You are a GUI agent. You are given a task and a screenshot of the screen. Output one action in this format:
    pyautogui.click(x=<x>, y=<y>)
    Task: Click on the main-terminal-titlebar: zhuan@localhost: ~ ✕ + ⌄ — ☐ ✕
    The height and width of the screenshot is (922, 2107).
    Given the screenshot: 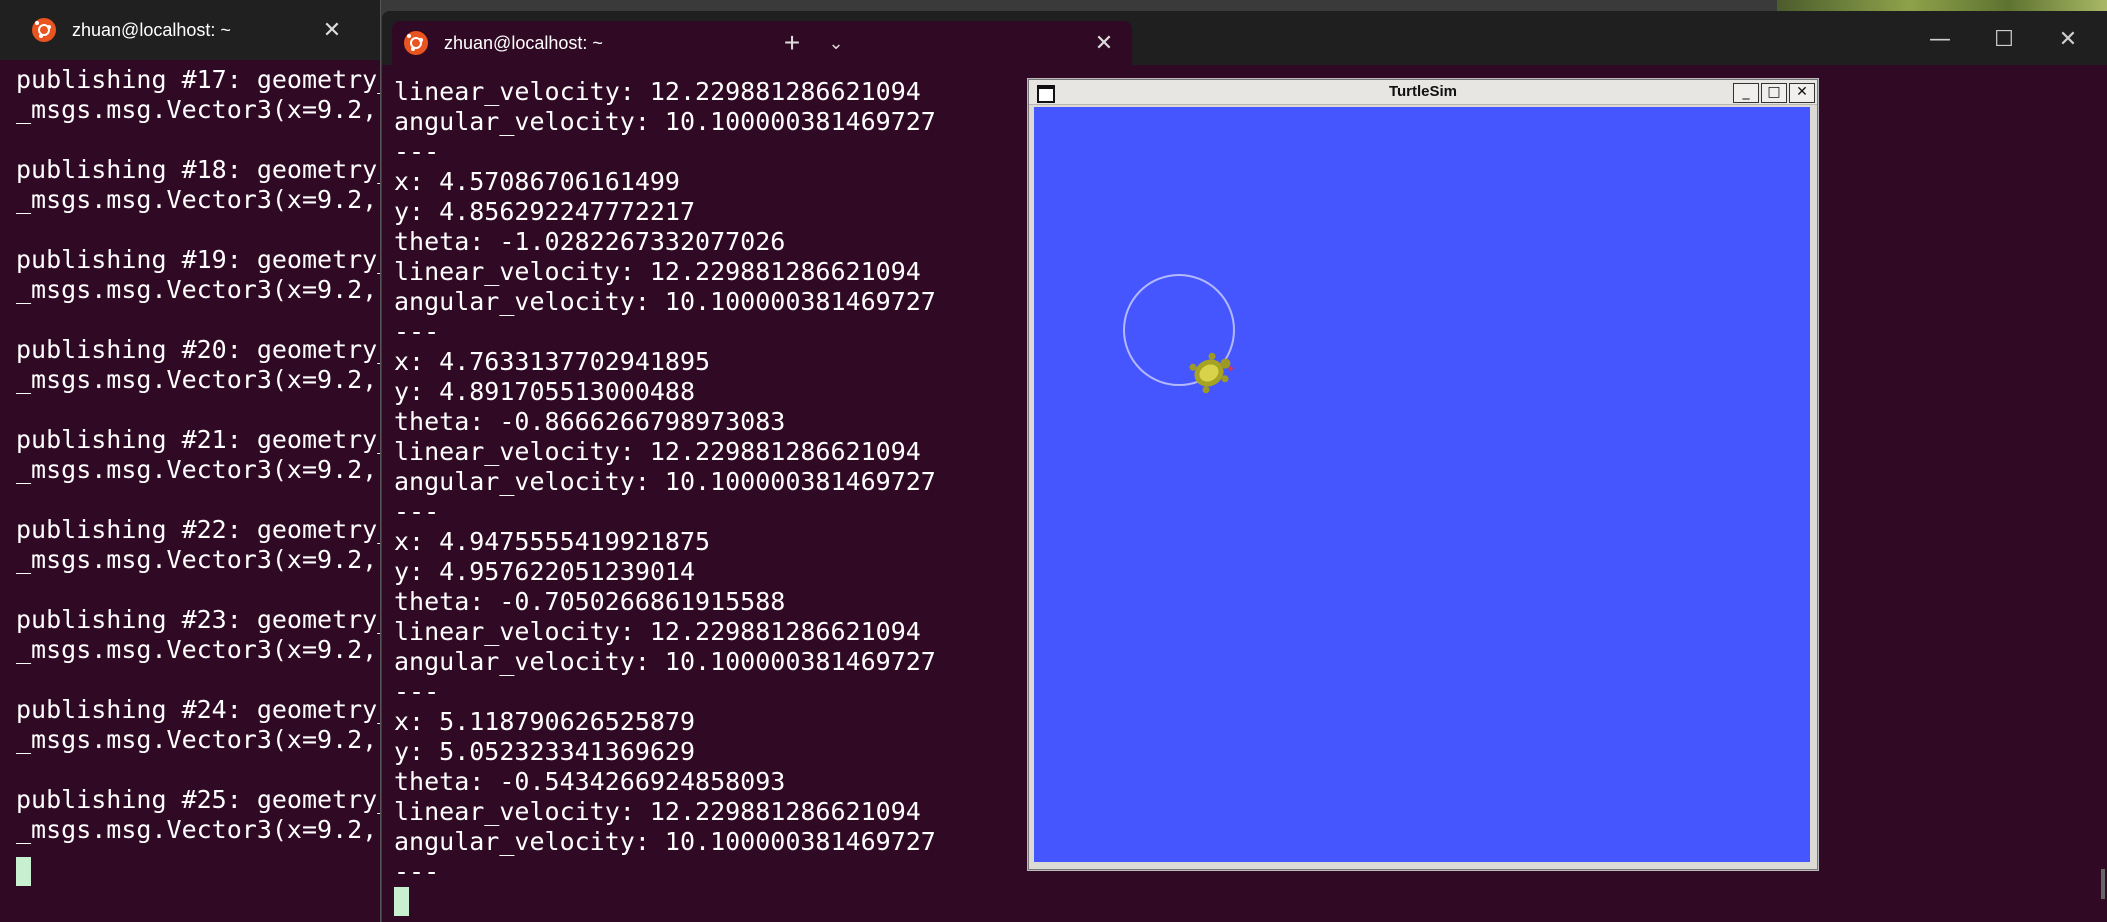 What is the action you would take?
    pyautogui.click(x=1244, y=38)
    